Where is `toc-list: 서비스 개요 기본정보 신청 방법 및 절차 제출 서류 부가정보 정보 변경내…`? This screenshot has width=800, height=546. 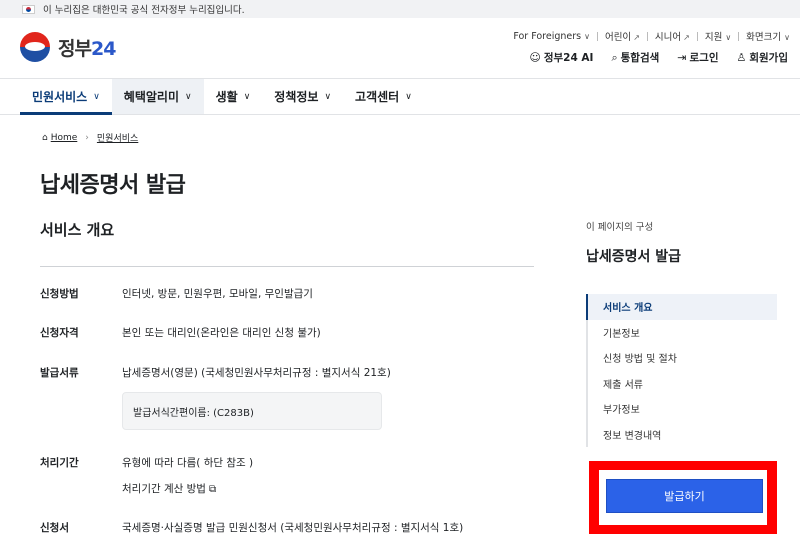 toc-list: 서비스 개요 기본정보 신청 방법 및 절차 제출 서류 부가정보 정보 변경내… is located at coordinates (681, 370).